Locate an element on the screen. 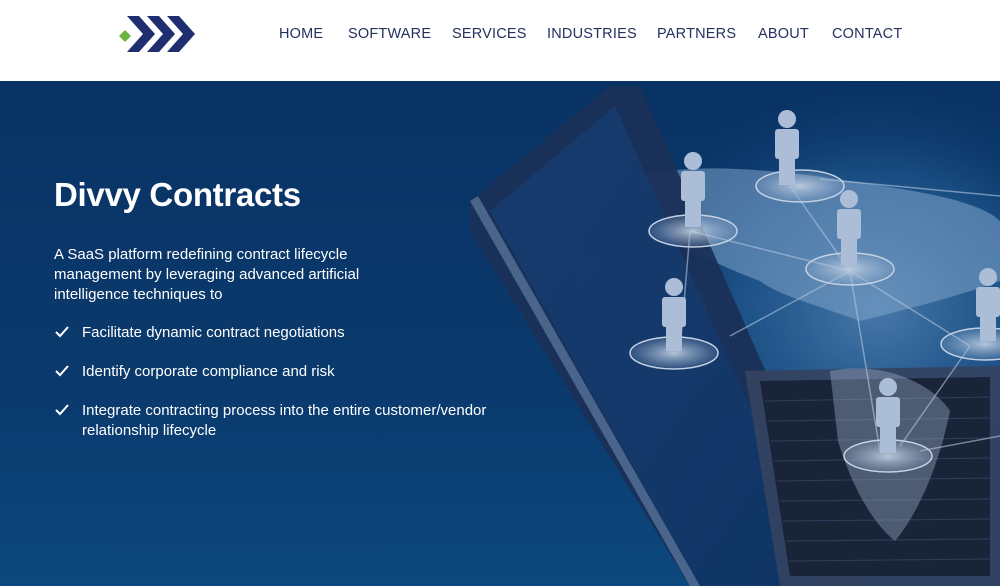  feature-text: Identify corporate compliance and risk is located at coordinates (208, 371).